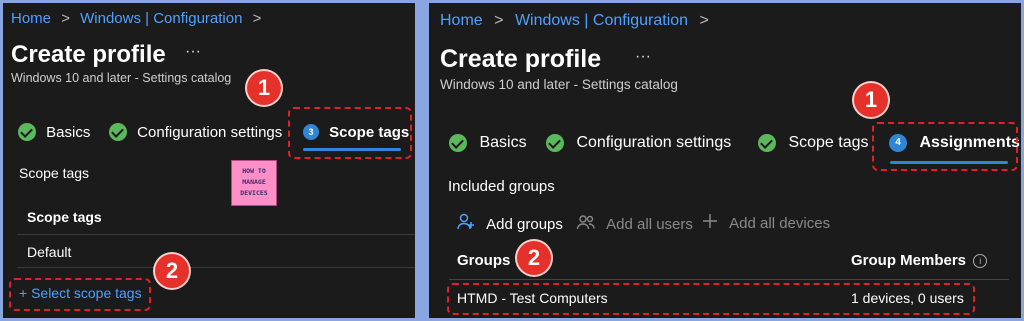  Describe the element at coordinates (710, 223) in the screenshot. I see `plus-icon` at that location.